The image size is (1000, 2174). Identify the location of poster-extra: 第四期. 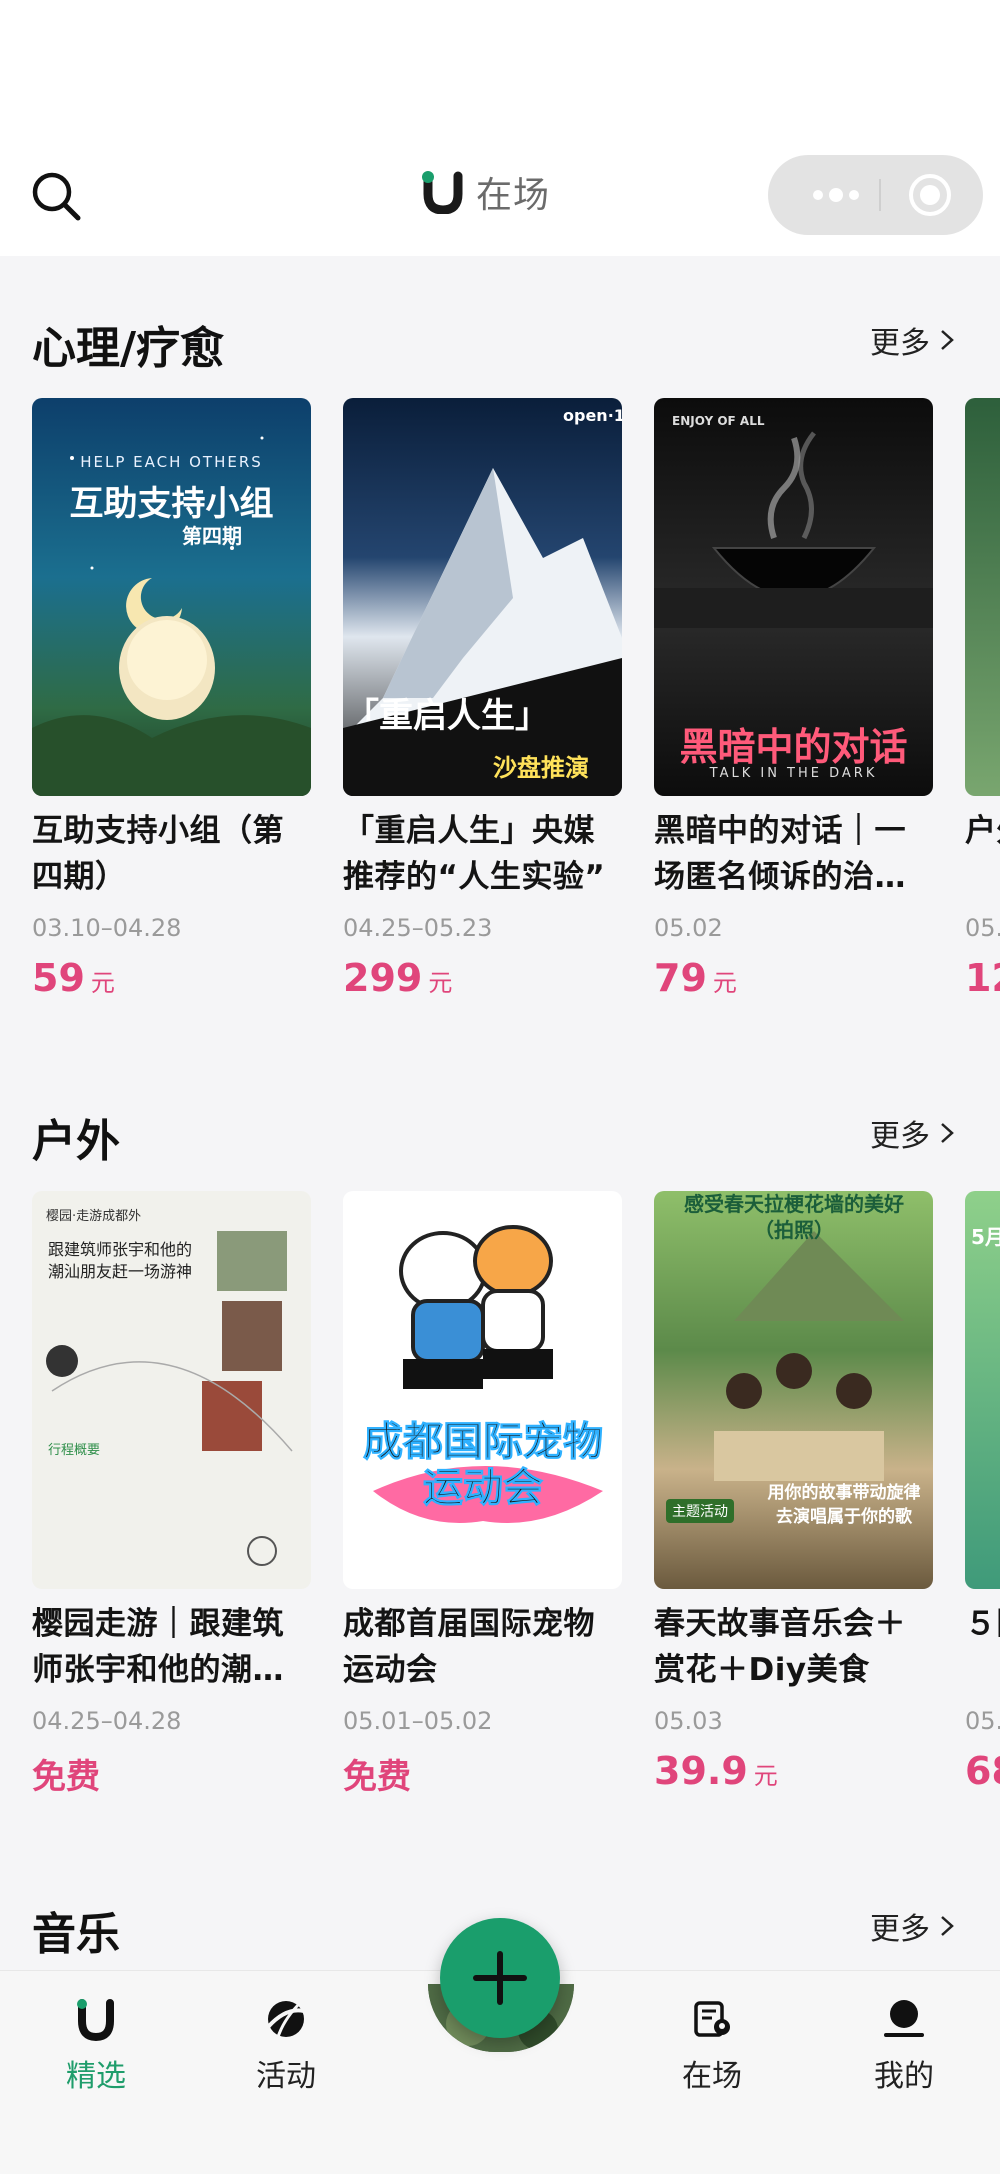
(212, 536).